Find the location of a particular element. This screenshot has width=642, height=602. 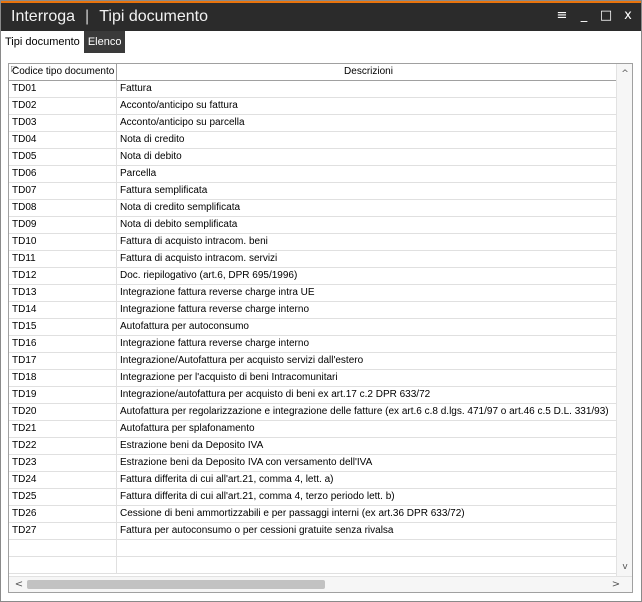

cell-description: Estrazione beni da Deposito IVA is located at coordinates (192, 445).